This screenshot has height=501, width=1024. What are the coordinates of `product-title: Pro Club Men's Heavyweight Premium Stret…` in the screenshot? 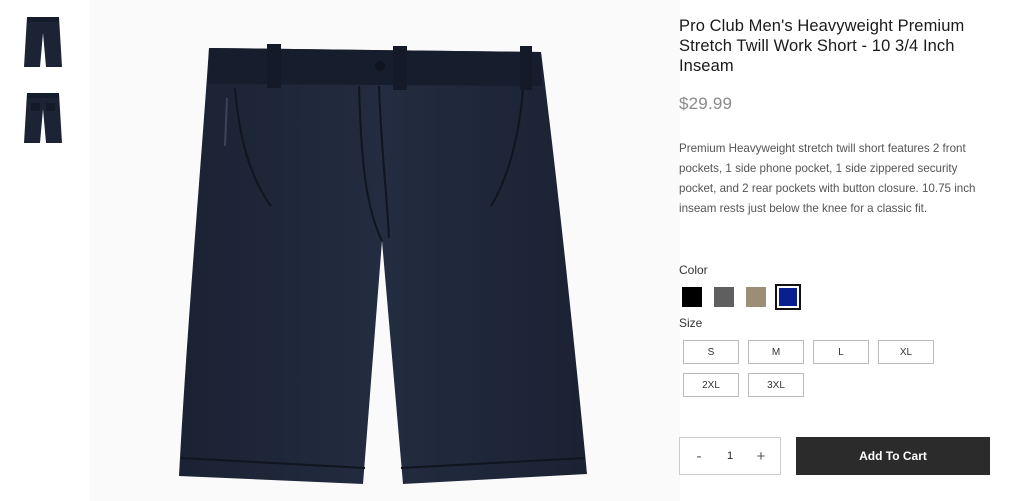 It's located at (822, 46).